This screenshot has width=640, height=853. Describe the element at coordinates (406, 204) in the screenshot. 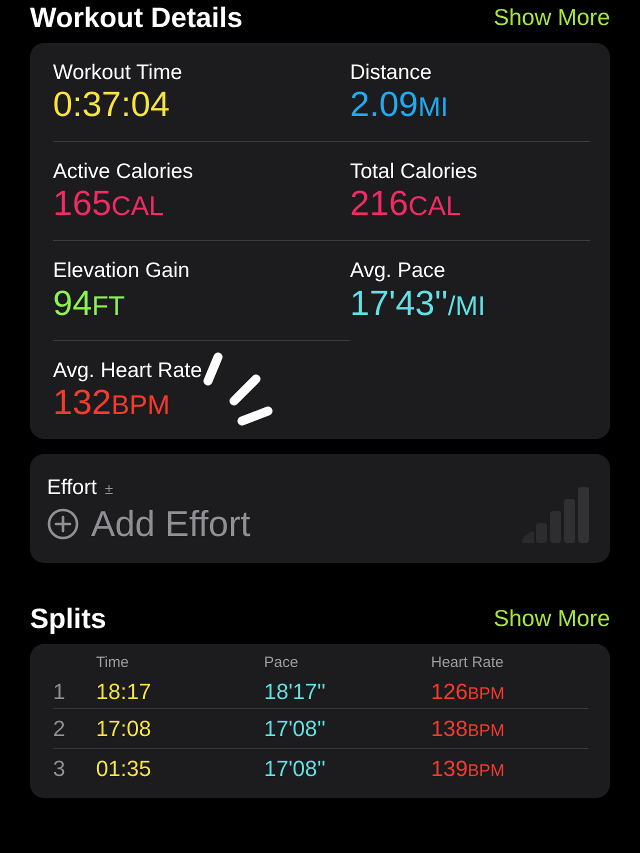

I see `metric-value: 216CAL` at that location.